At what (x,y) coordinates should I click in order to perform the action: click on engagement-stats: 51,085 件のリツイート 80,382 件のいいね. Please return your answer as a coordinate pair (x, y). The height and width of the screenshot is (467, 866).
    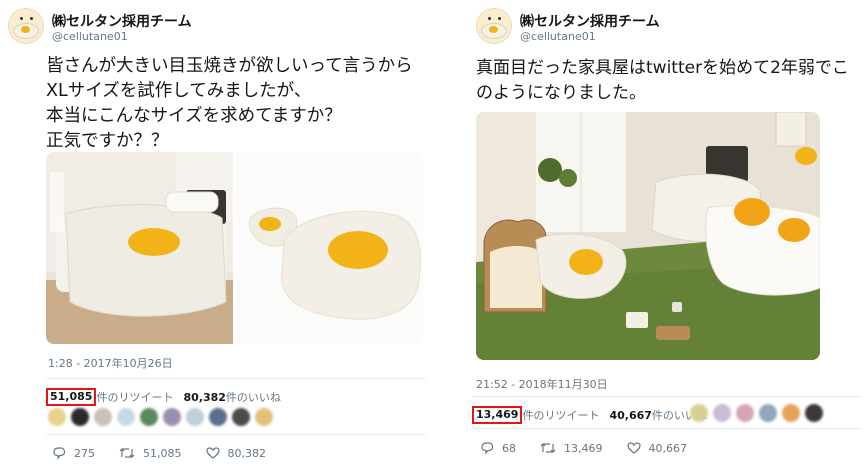
    Looking at the image, I should click on (163, 397).